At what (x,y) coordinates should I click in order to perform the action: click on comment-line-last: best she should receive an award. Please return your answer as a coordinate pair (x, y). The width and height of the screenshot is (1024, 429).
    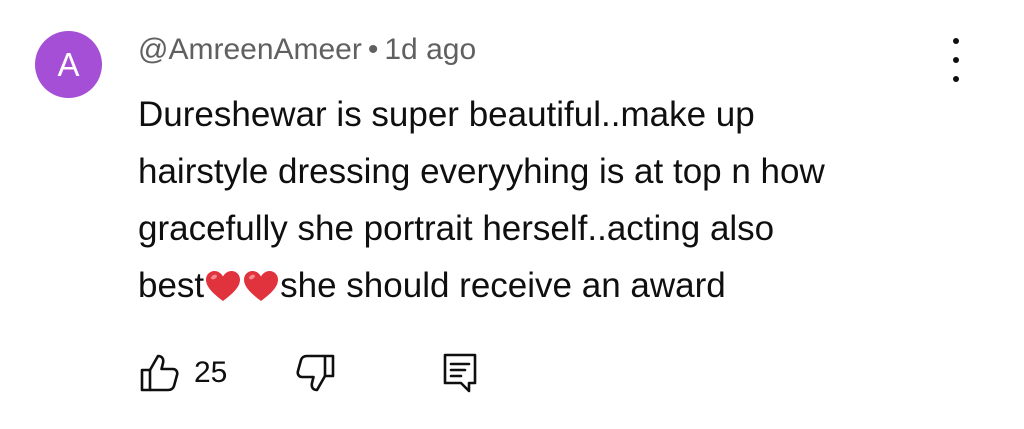
    Looking at the image, I should click on (538, 285).